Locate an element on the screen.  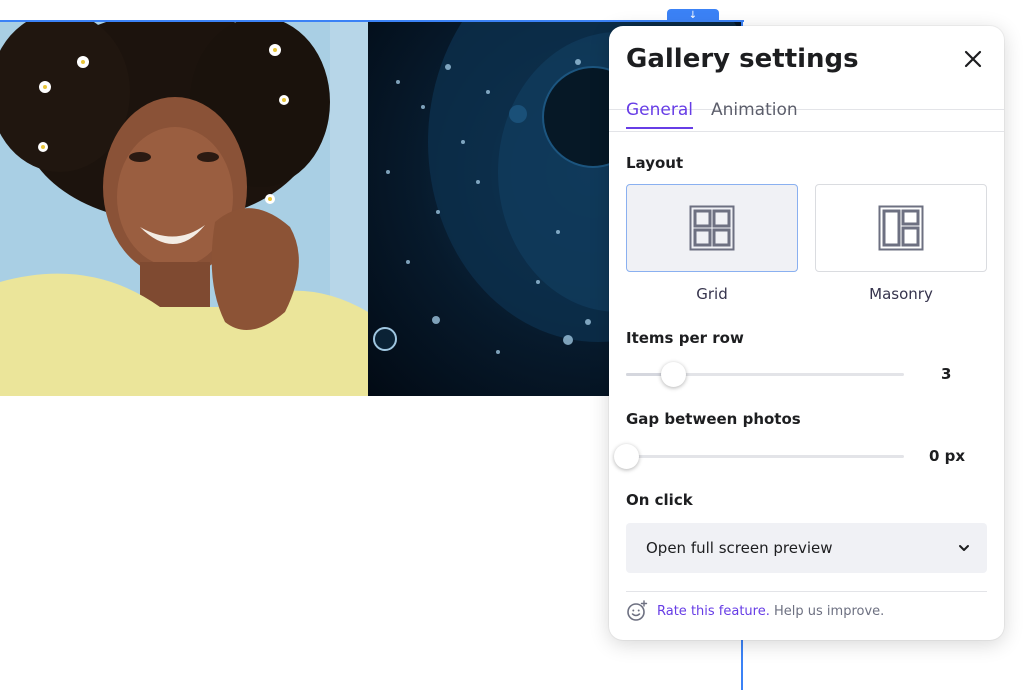
close-icon is located at coordinates (973, 59).